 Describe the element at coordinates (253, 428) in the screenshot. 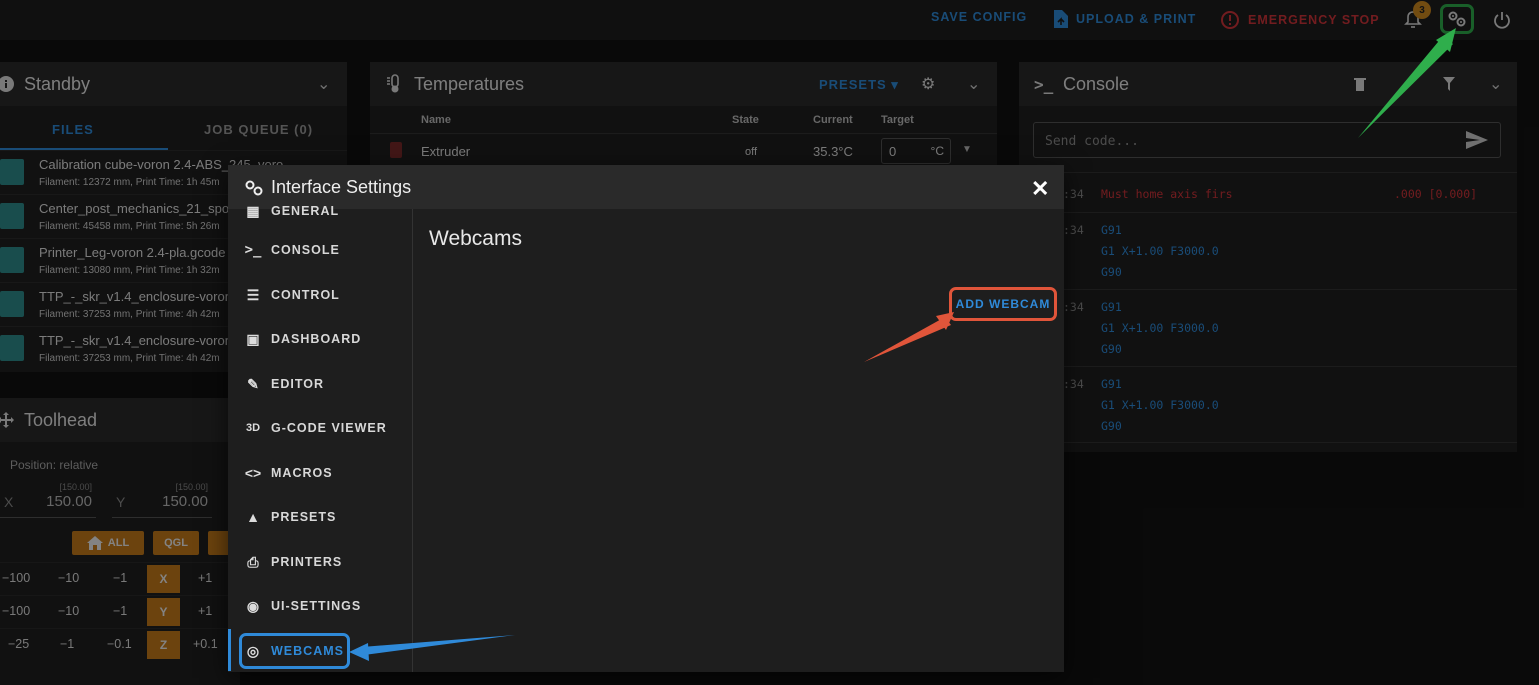

I see `3d-icon: 3D` at that location.